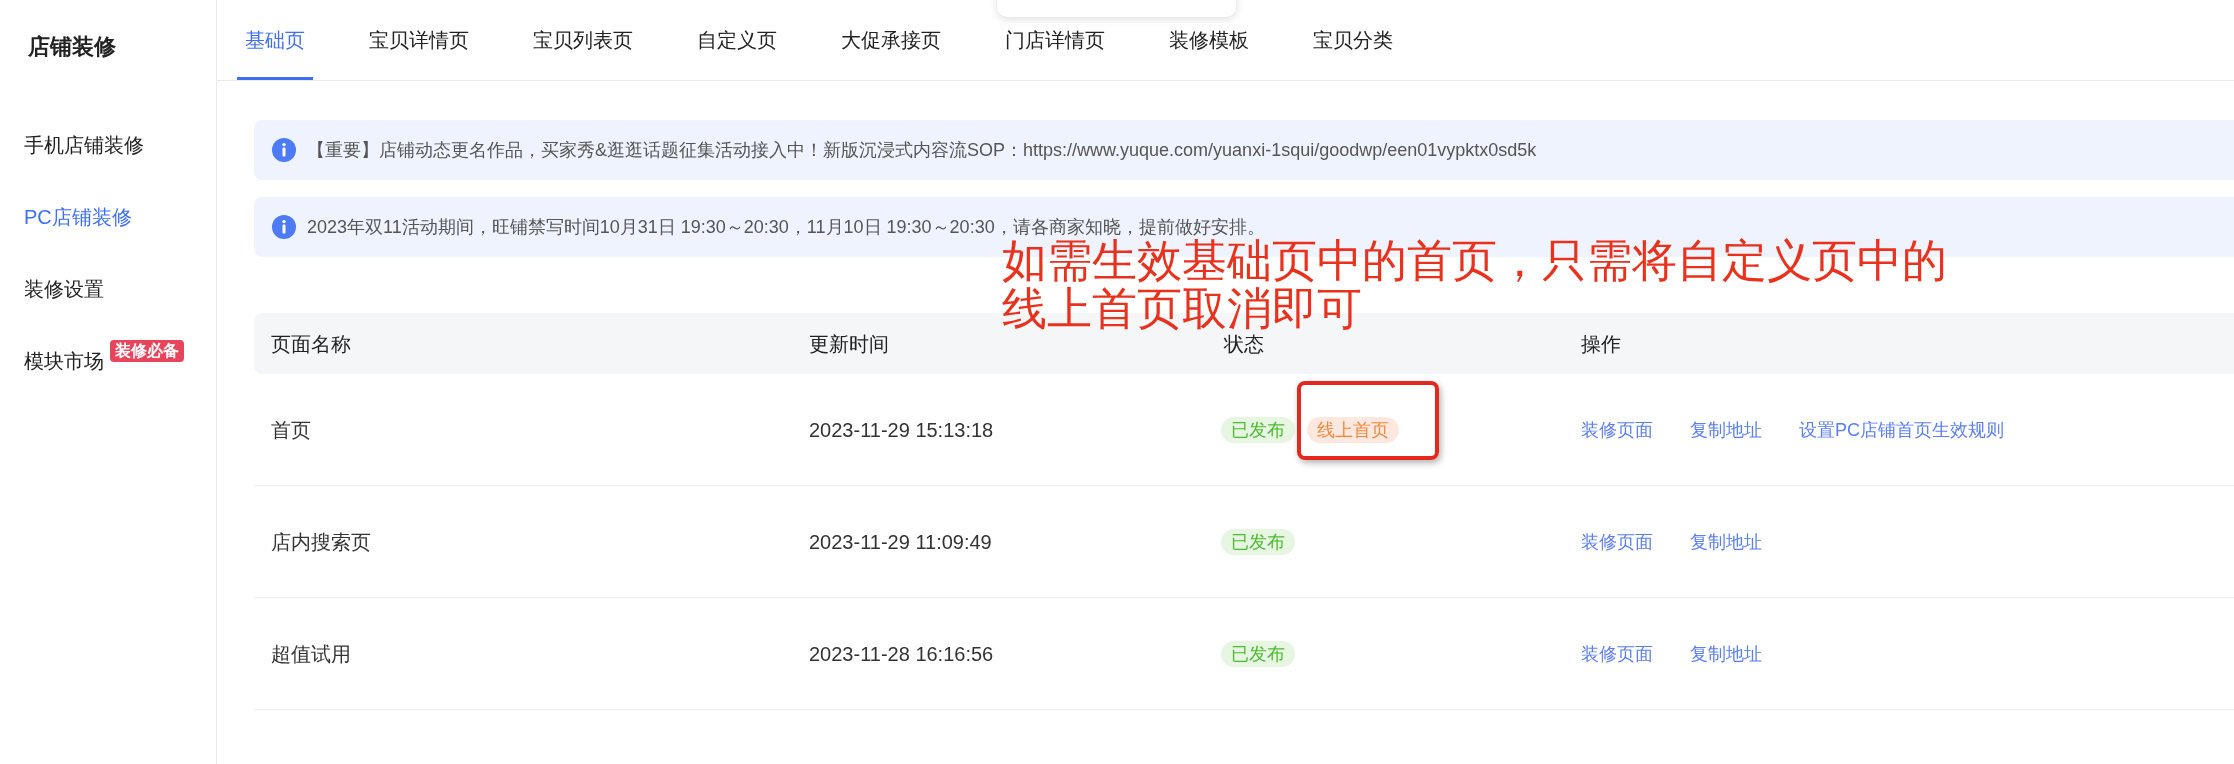 The height and width of the screenshot is (764, 2234). What do you see at coordinates (1055, 51) in the screenshot?
I see `tab: 门店详情页` at bounding box center [1055, 51].